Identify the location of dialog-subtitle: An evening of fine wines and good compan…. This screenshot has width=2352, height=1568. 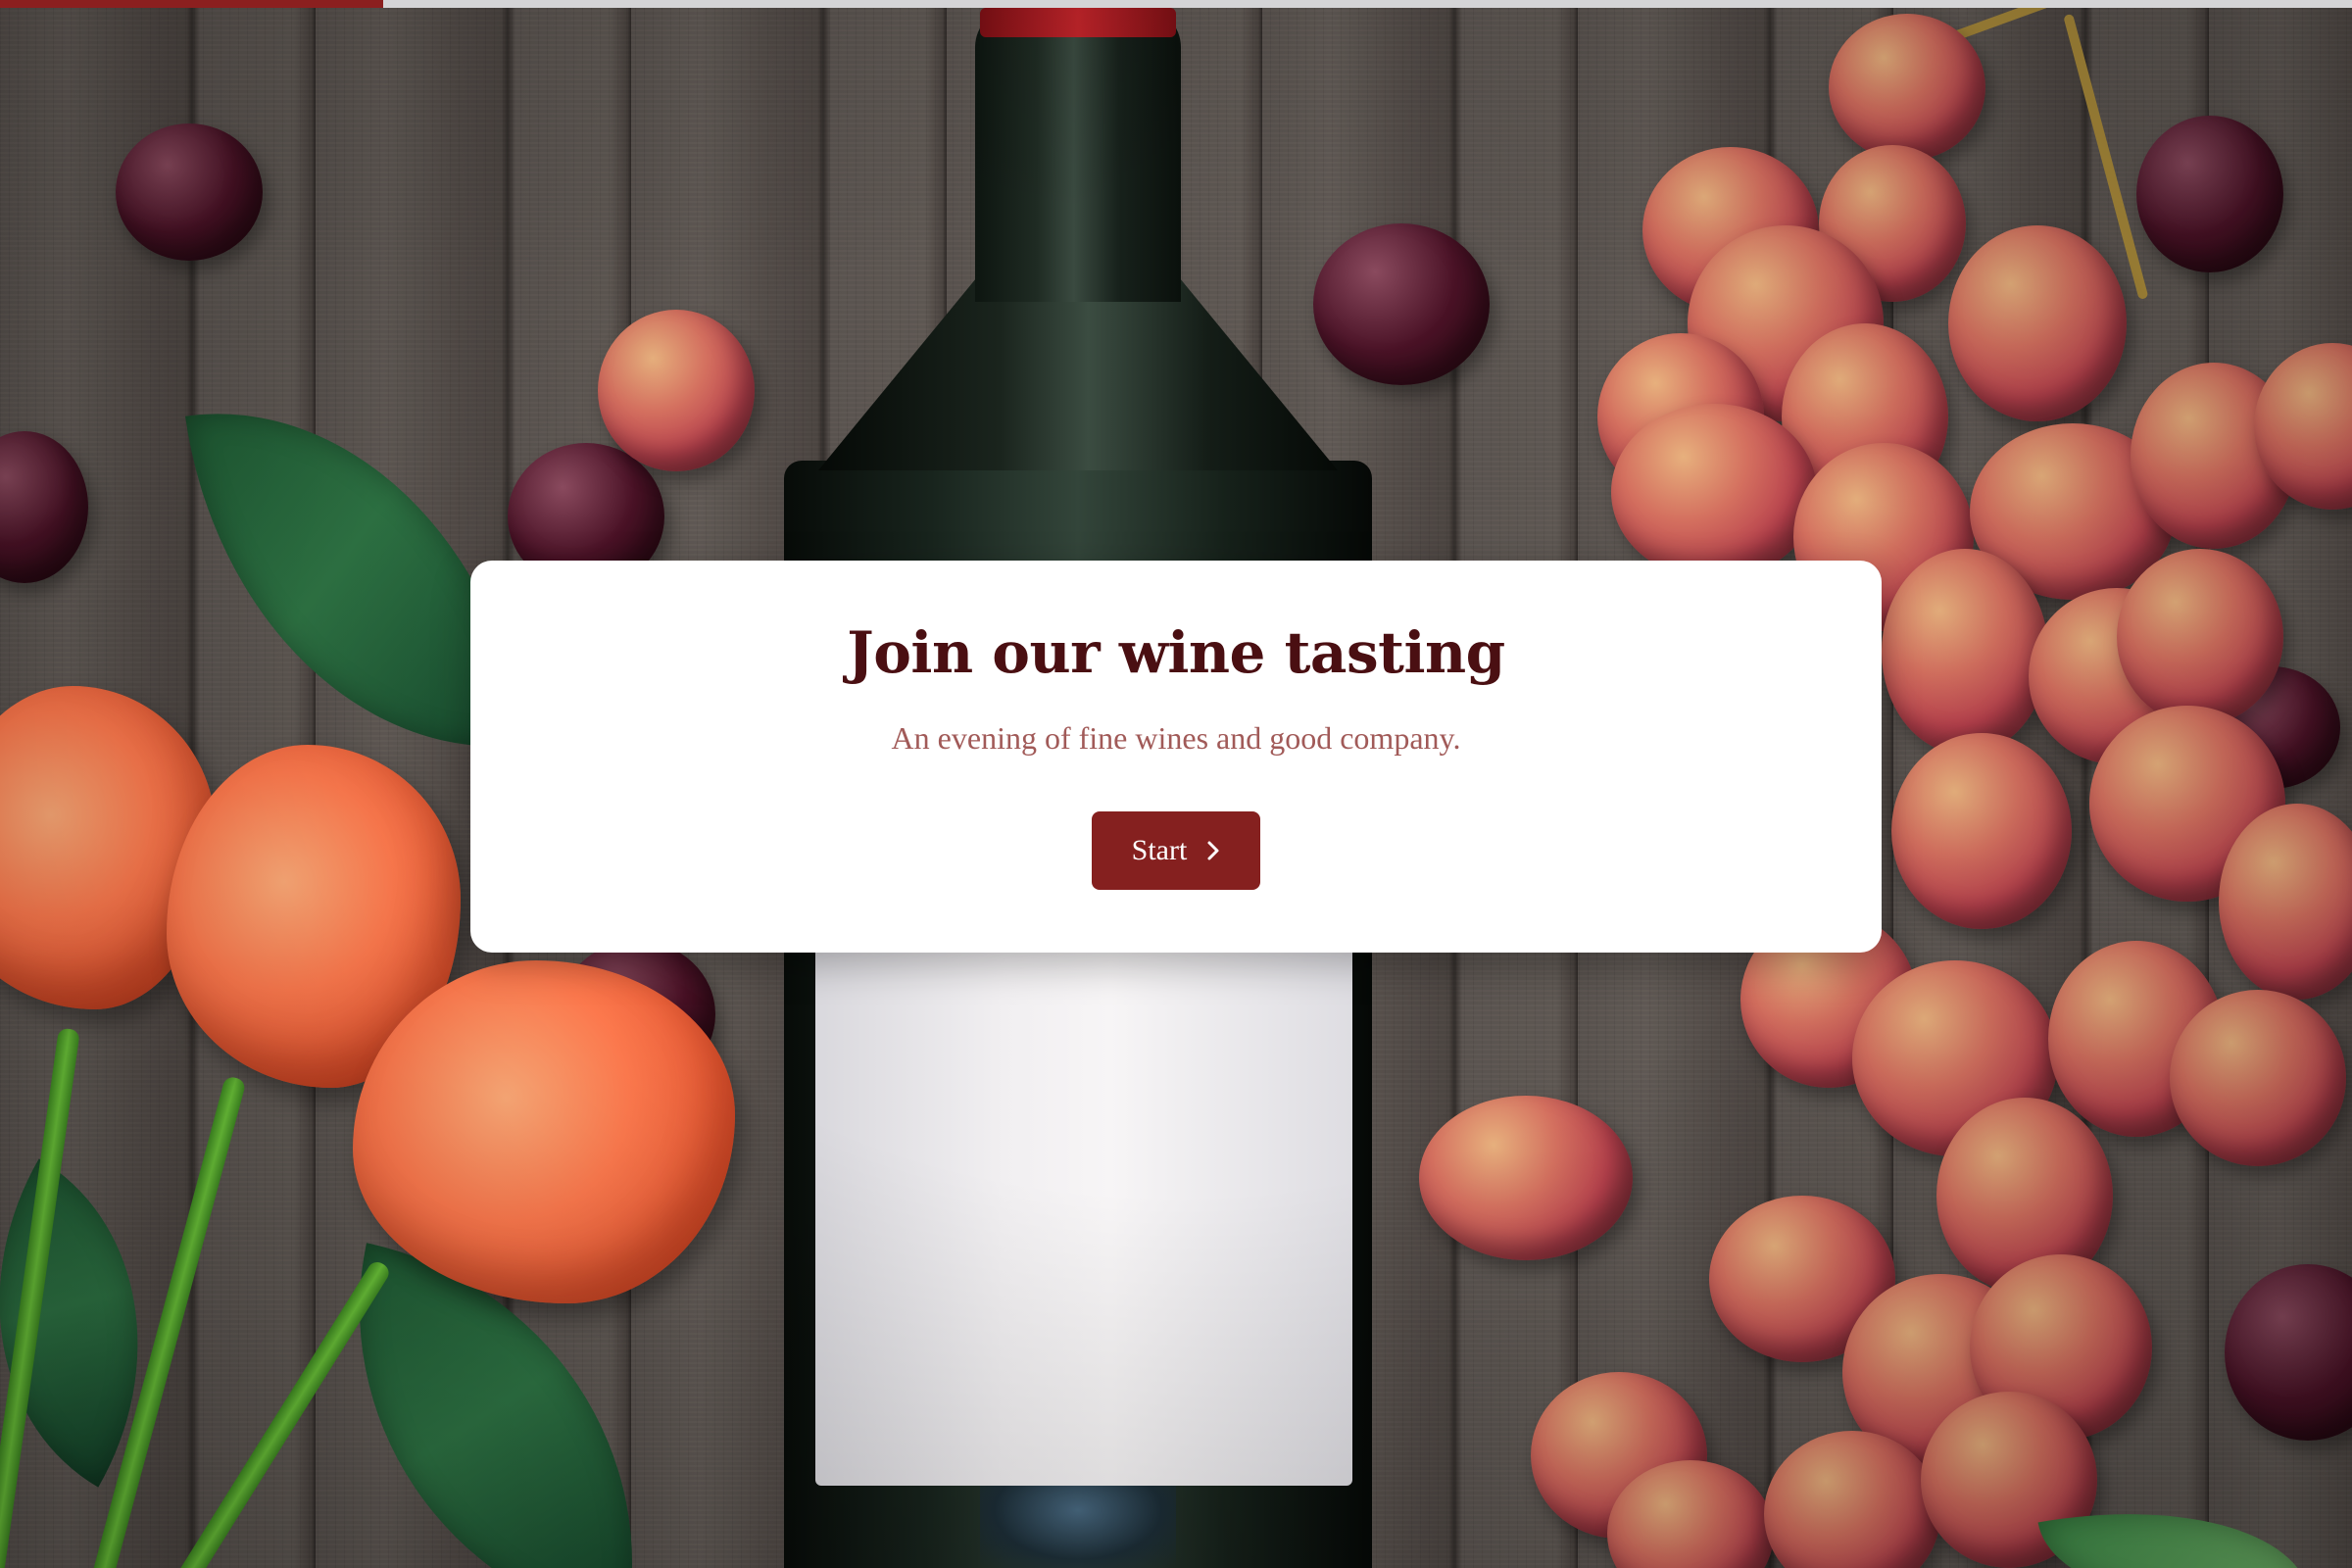
(1176, 738).